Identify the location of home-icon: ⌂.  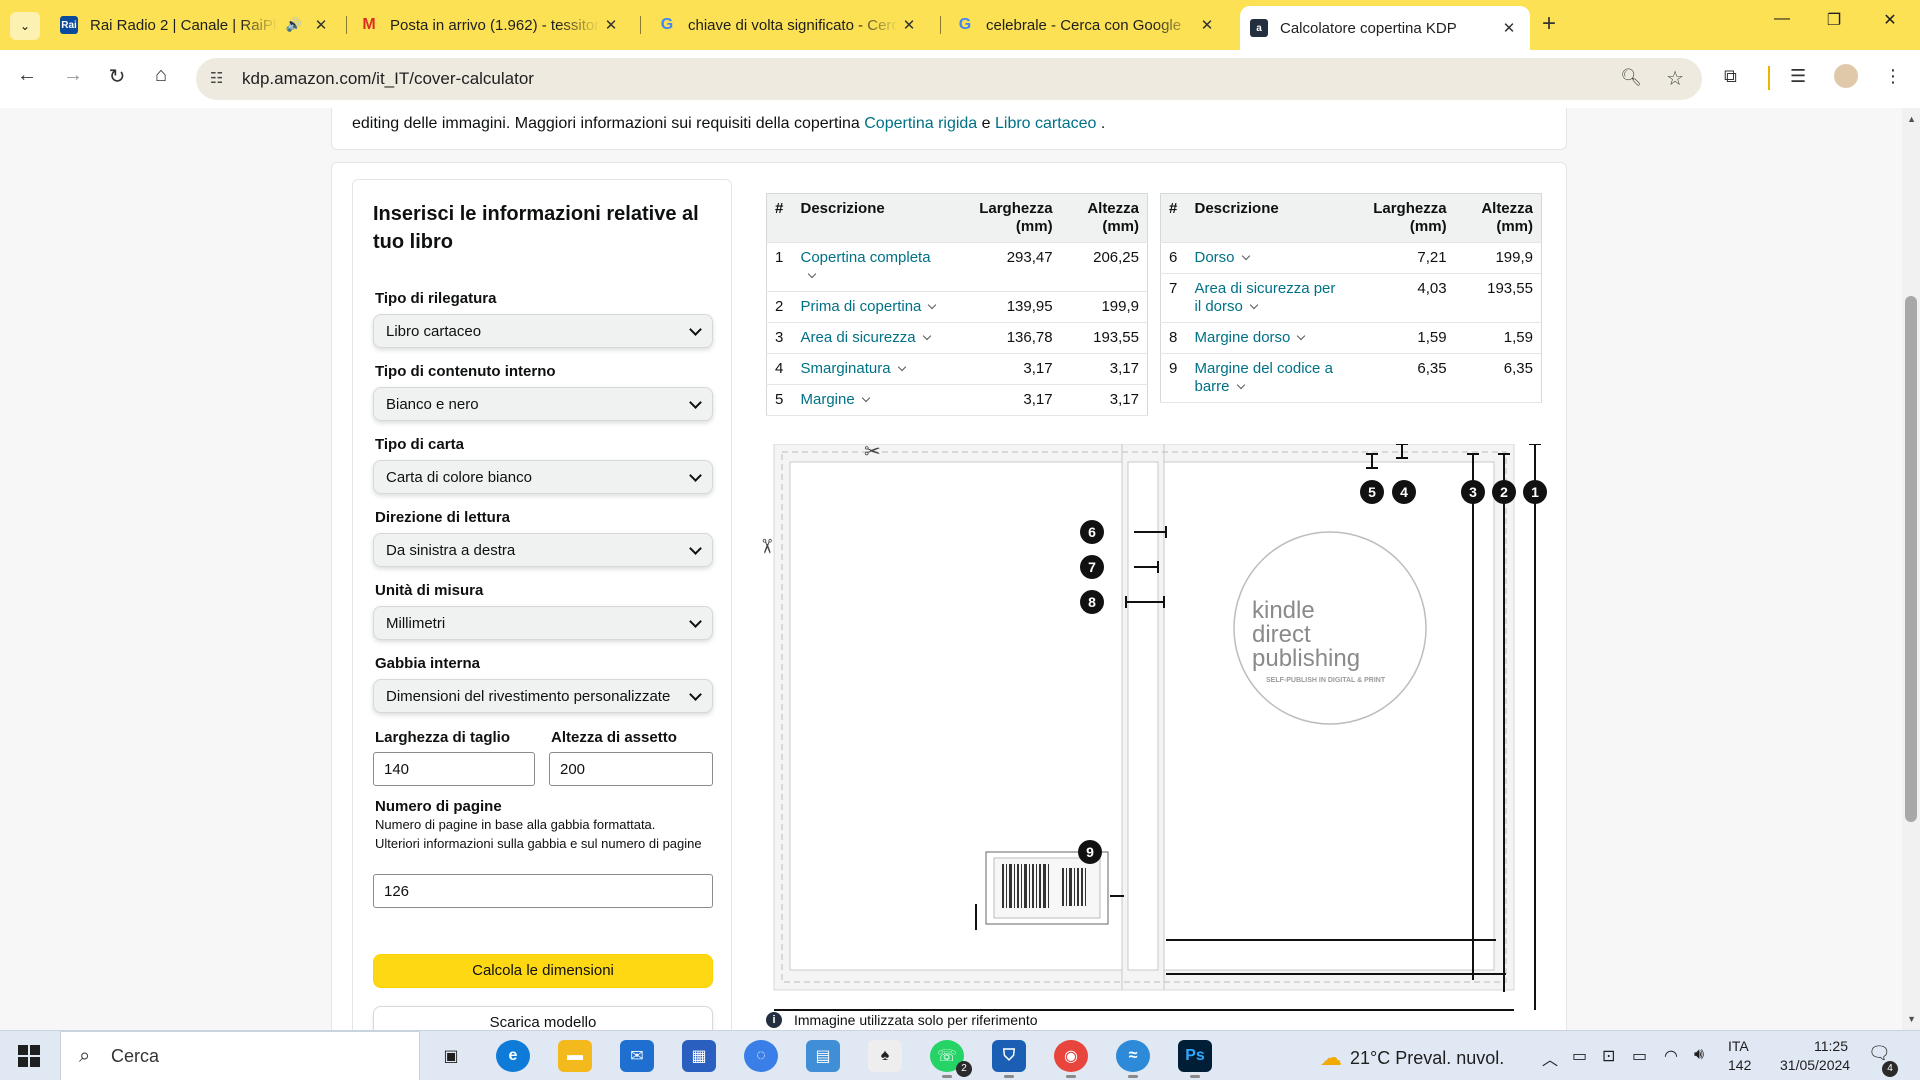
(161, 75).